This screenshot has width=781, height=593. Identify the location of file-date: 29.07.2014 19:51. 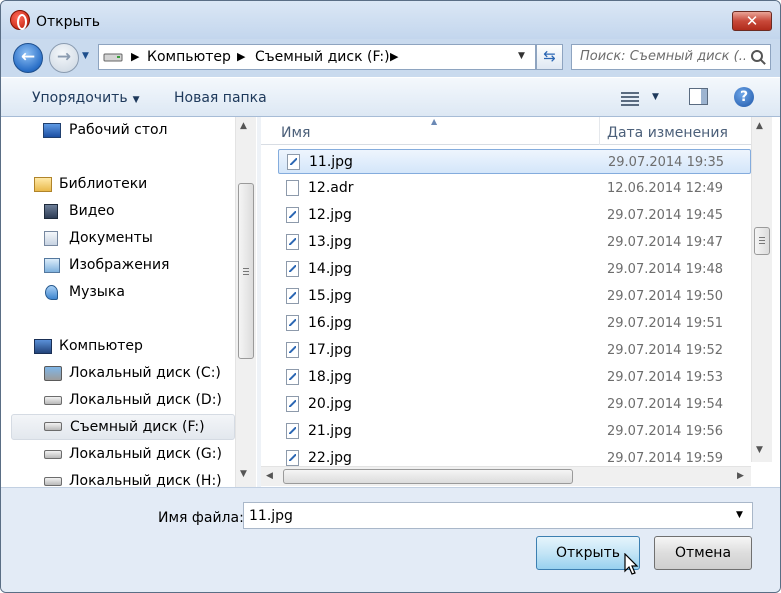
(665, 323).